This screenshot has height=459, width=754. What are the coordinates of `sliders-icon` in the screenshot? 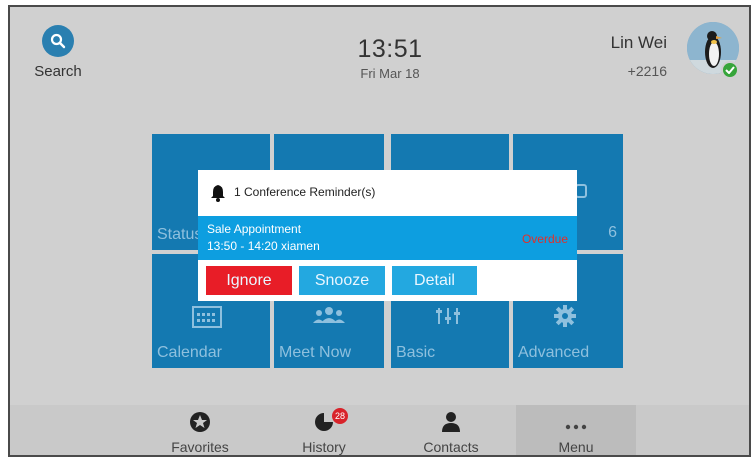 It's located at (448, 318).